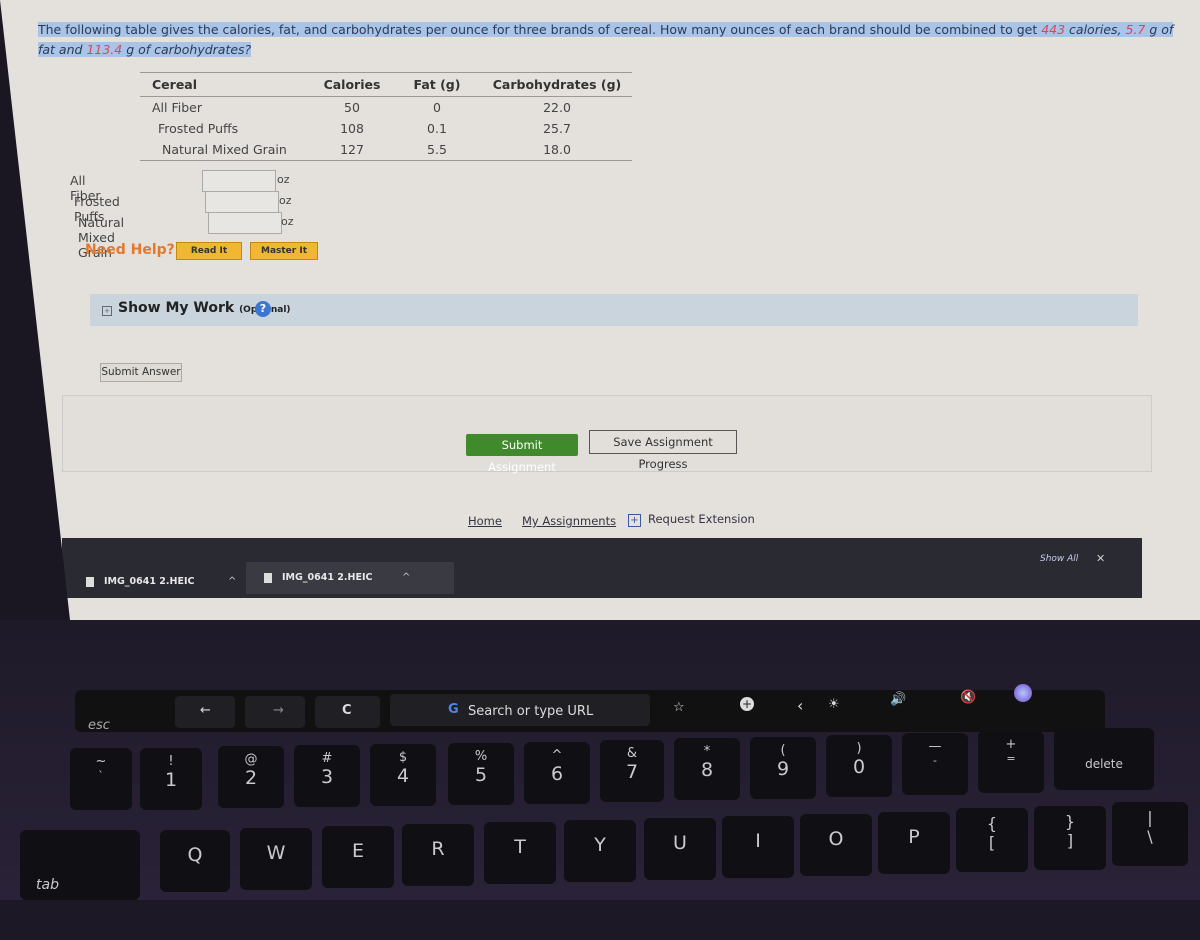 This screenshot has width=1200, height=940. I want to click on star-icon: ☆, so click(679, 707).